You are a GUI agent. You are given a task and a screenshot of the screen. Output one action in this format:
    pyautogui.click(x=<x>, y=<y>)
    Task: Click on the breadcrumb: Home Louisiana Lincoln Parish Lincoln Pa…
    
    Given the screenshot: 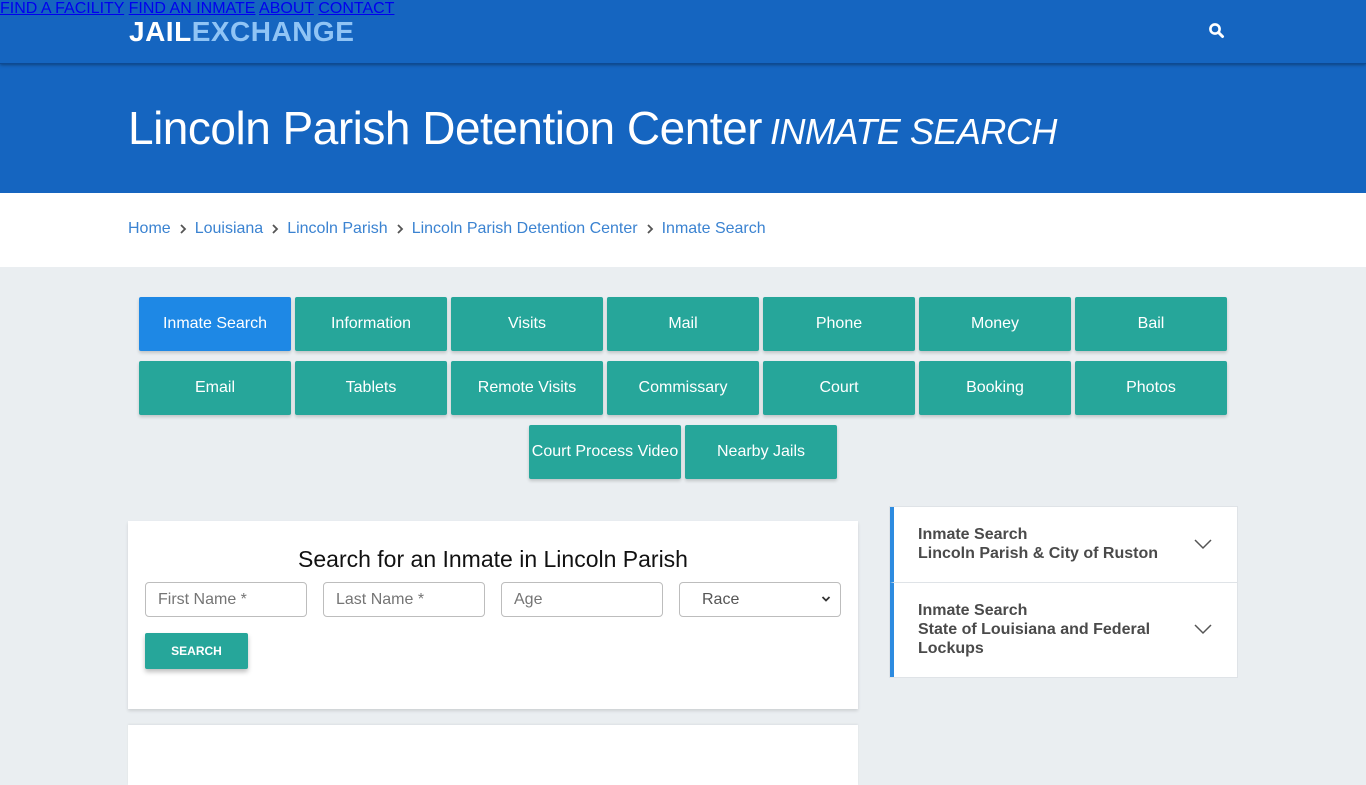 What is the action you would take?
    pyautogui.click(x=447, y=229)
    